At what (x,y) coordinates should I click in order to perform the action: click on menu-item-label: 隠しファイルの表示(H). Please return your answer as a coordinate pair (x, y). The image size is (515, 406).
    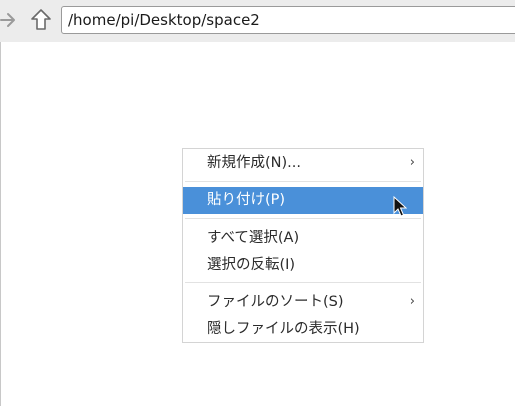
    Looking at the image, I should click on (283, 329).